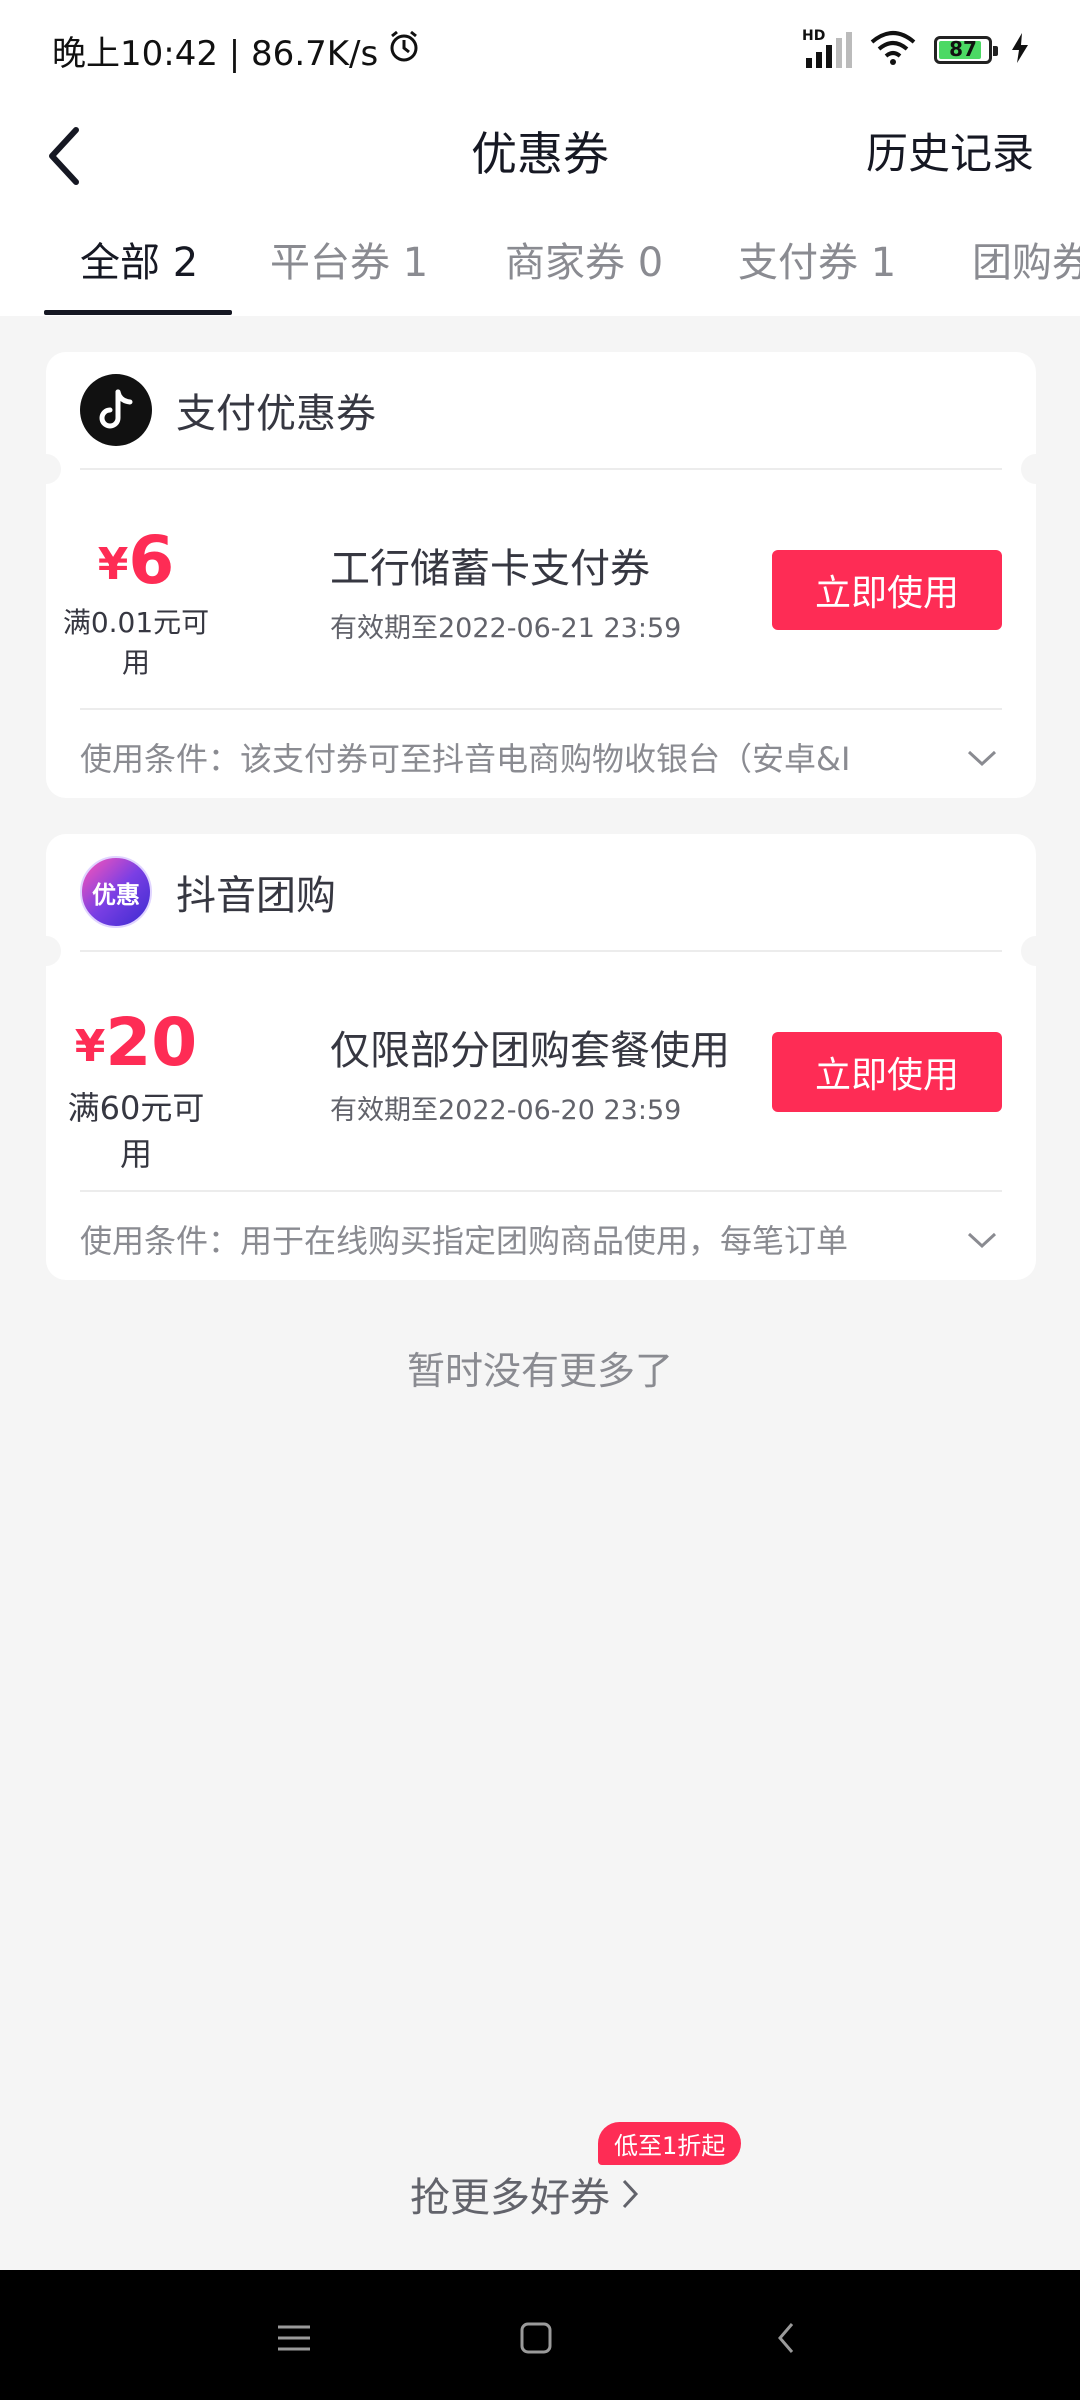 The image size is (1080, 2400). What do you see at coordinates (510, 2198) in the screenshot?
I see `more-coupons-label: 抢更多好券` at bounding box center [510, 2198].